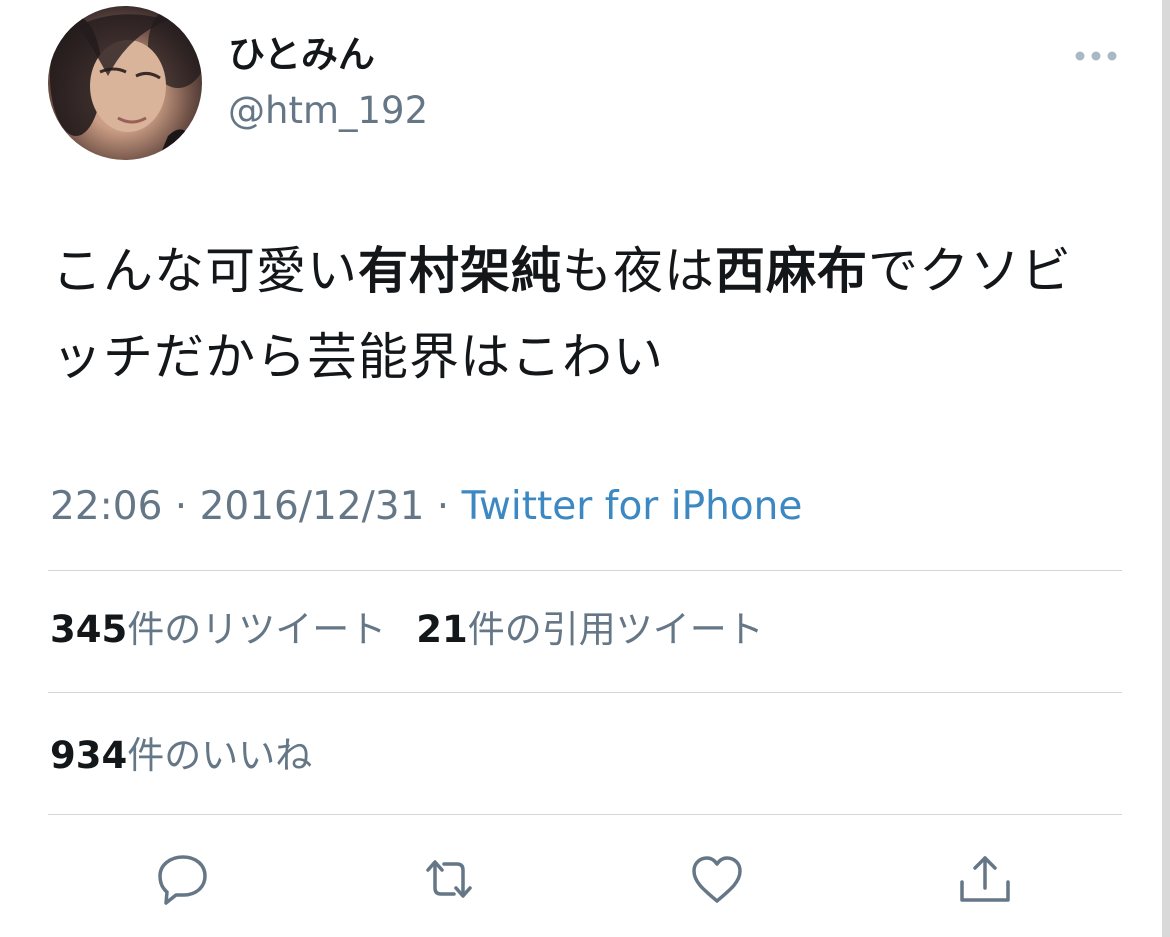 The height and width of the screenshot is (937, 1170). What do you see at coordinates (638, 271) in the screenshot?
I see `tweet-text-part: も夜は` at bounding box center [638, 271].